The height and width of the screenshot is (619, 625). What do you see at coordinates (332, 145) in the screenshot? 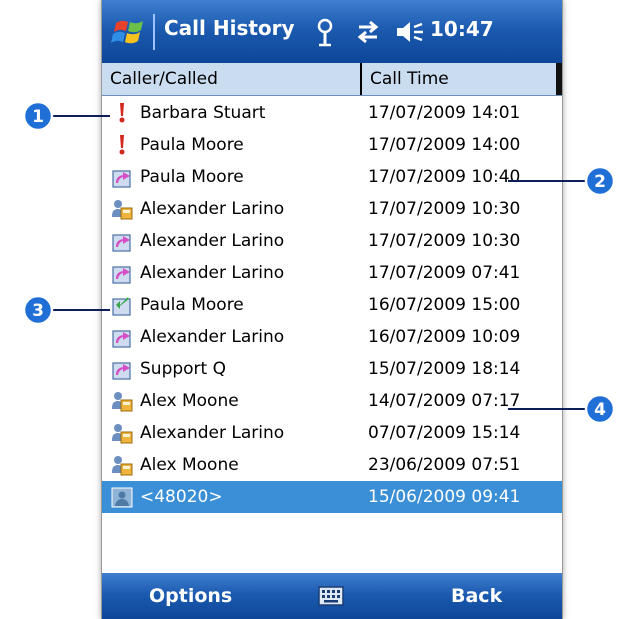
I see `call-history-row: Paula Moore 17/07/2009 14:00` at bounding box center [332, 145].